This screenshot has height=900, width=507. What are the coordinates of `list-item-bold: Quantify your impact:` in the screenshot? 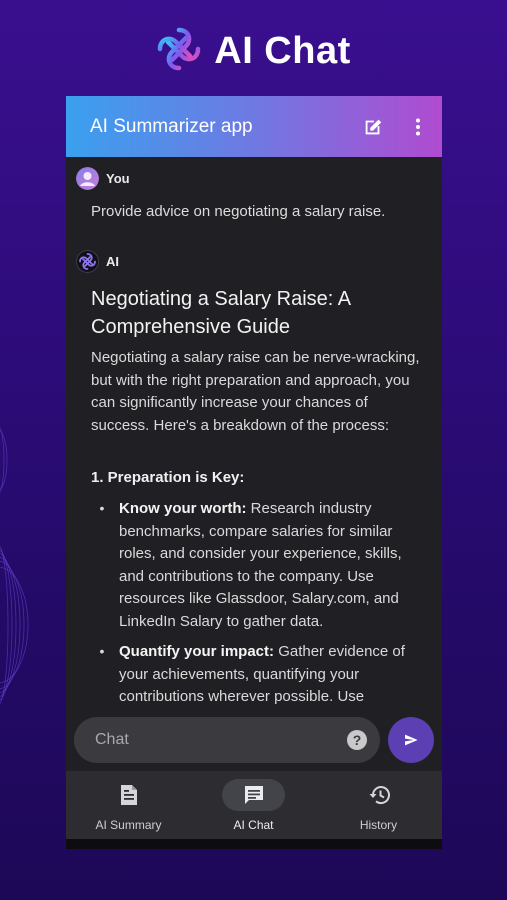 It's located at (197, 651).